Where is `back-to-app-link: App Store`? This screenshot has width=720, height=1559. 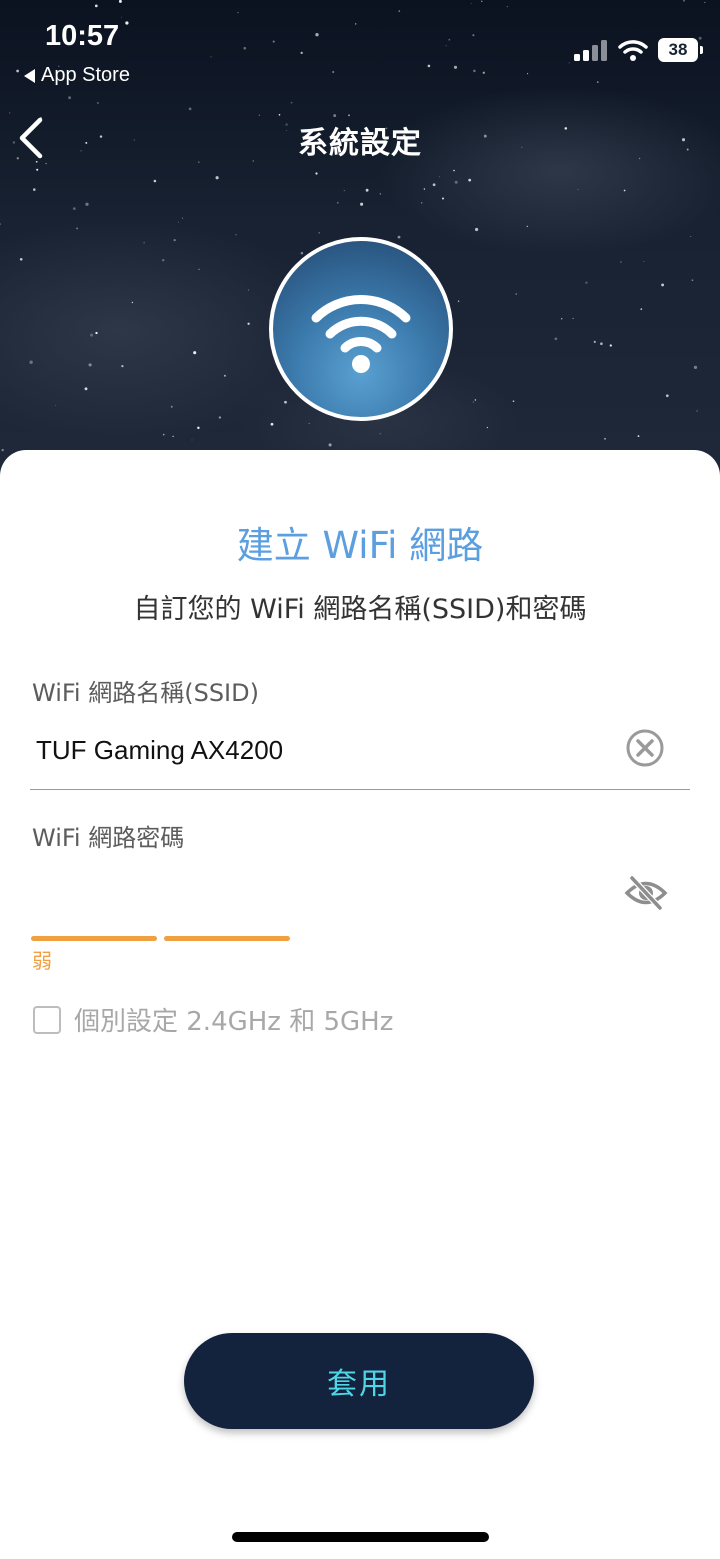
back-to-app-link: App Store is located at coordinates (77, 75).